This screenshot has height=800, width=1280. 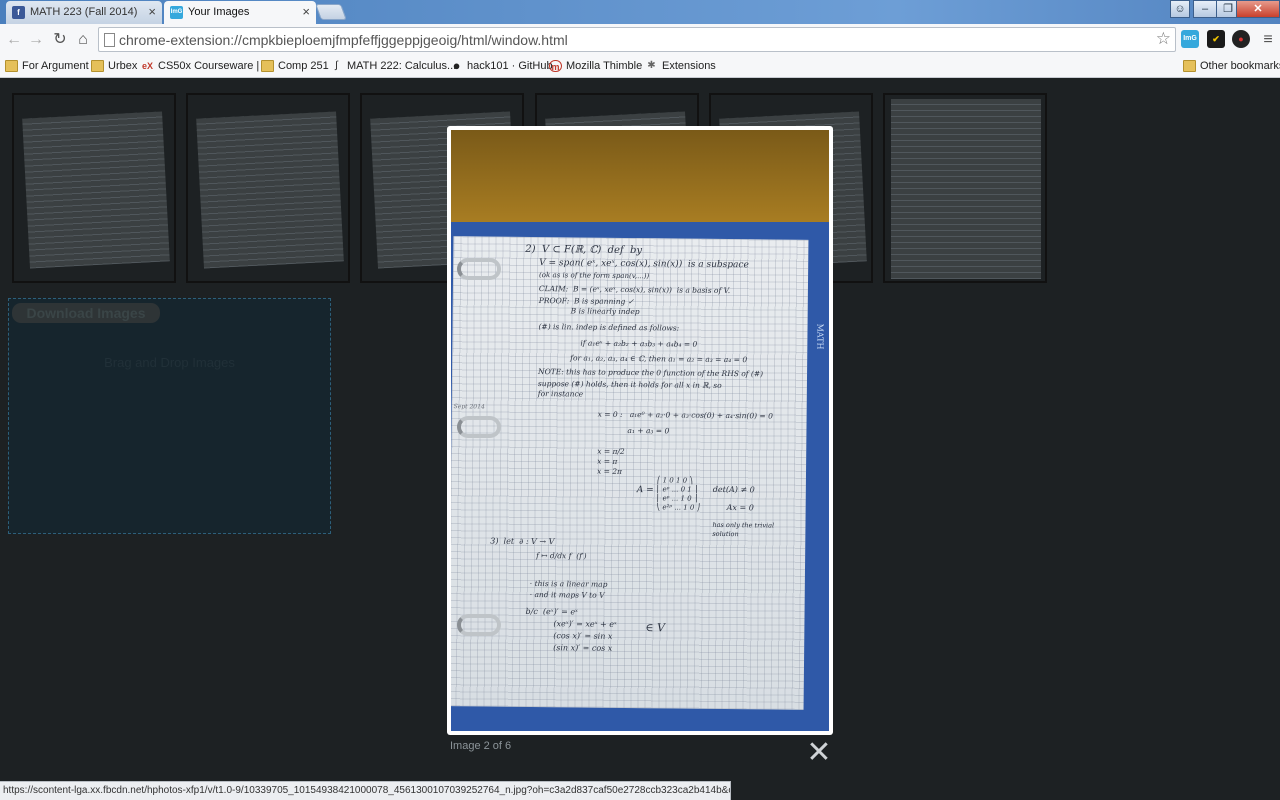 I want to click on bookmark-label: Comp 251, so click(x=303, y=66).